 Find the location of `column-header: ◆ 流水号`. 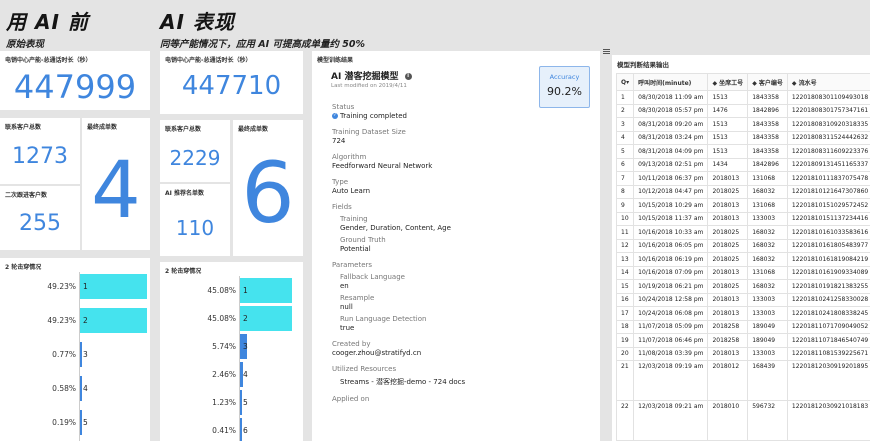

column-header: ◆ 流水号 is located at coordinates (828, 82).